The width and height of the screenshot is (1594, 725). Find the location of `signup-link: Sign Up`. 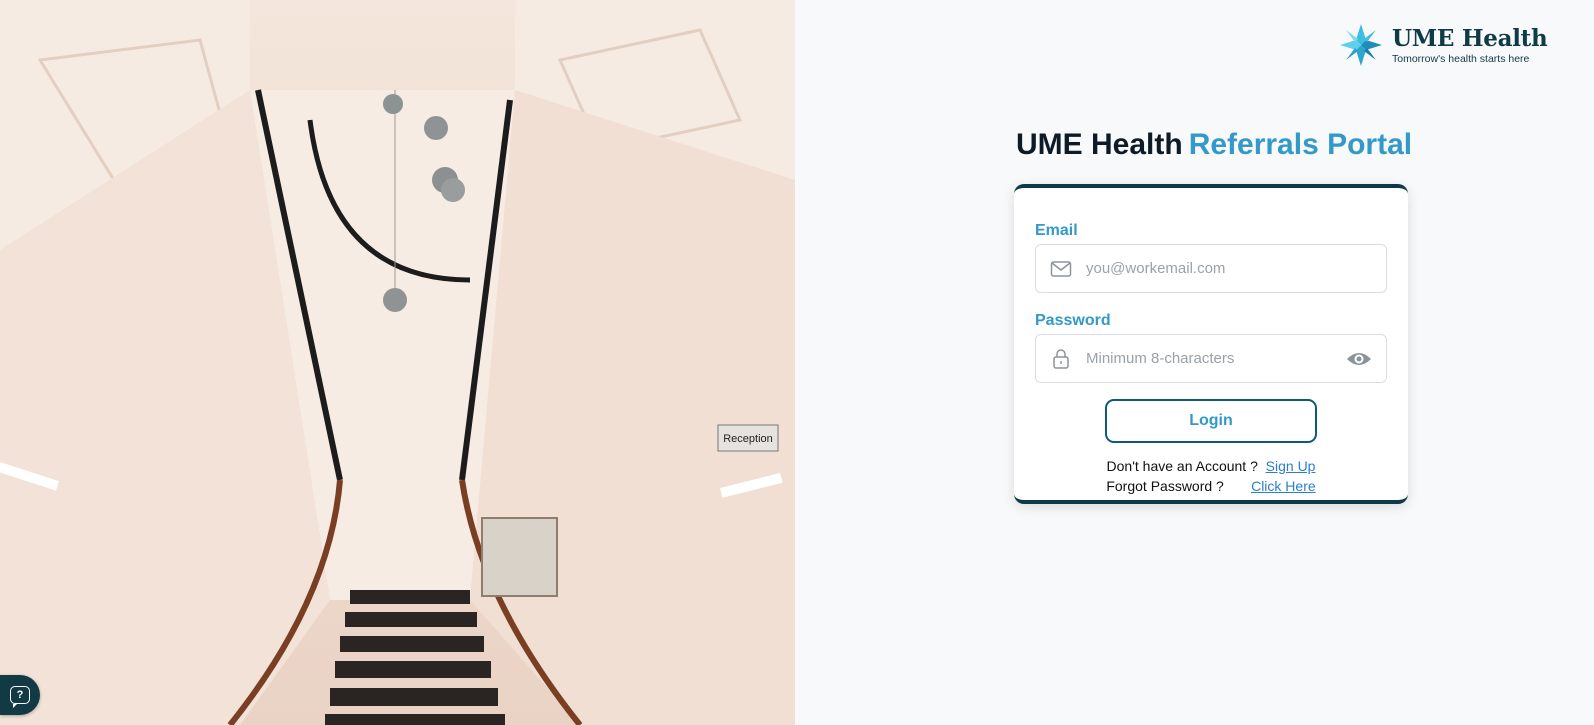

signup-link: Sign Up is located at coordinates (1291, 466).